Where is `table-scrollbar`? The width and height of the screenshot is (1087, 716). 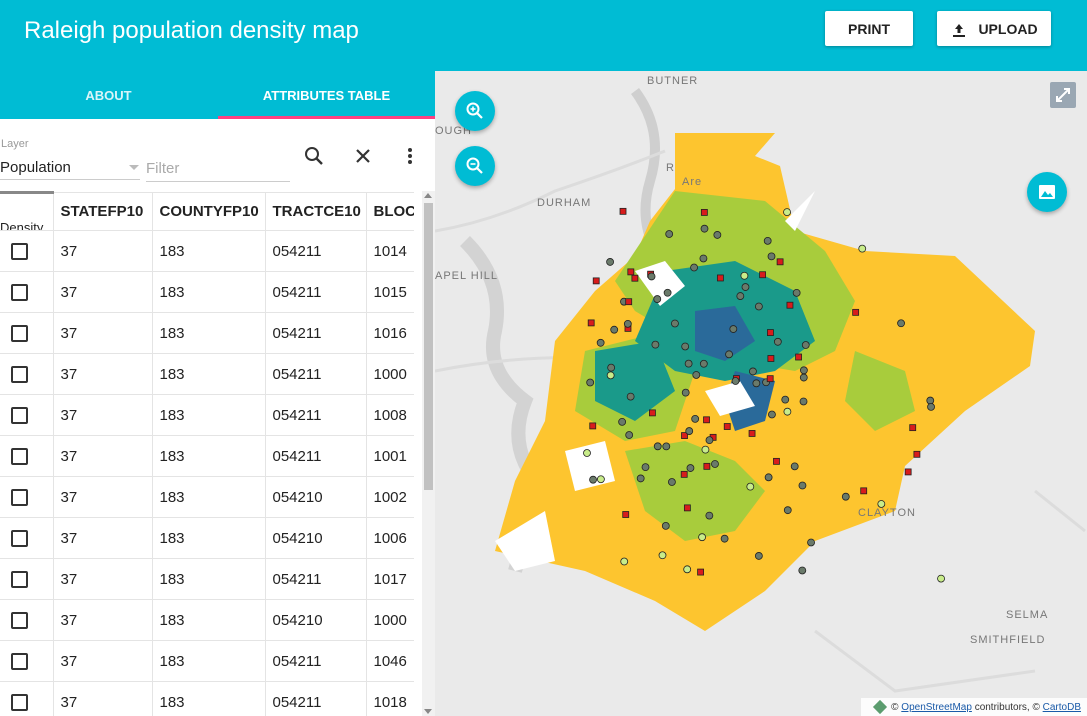 table-scrollbar is located at coordinates (428, 453).